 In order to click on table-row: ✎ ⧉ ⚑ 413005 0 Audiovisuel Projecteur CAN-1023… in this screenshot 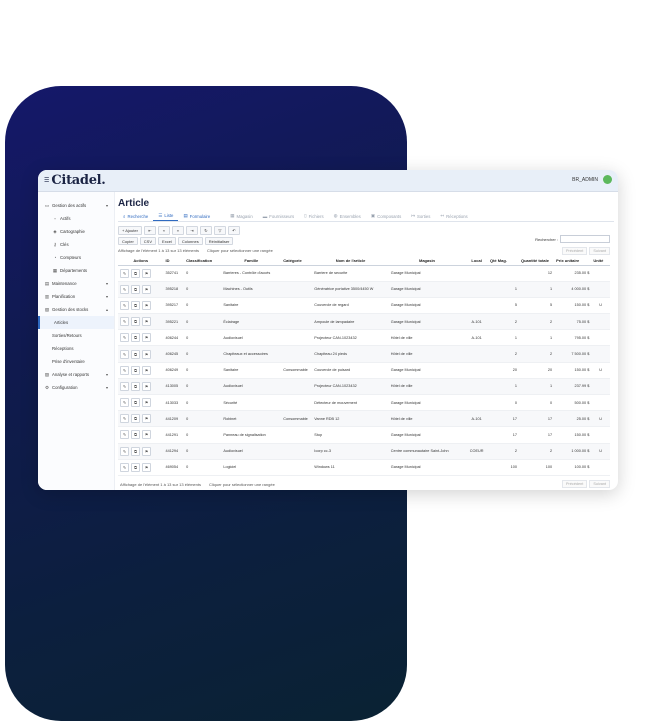, I will do `click(364, 387)`.